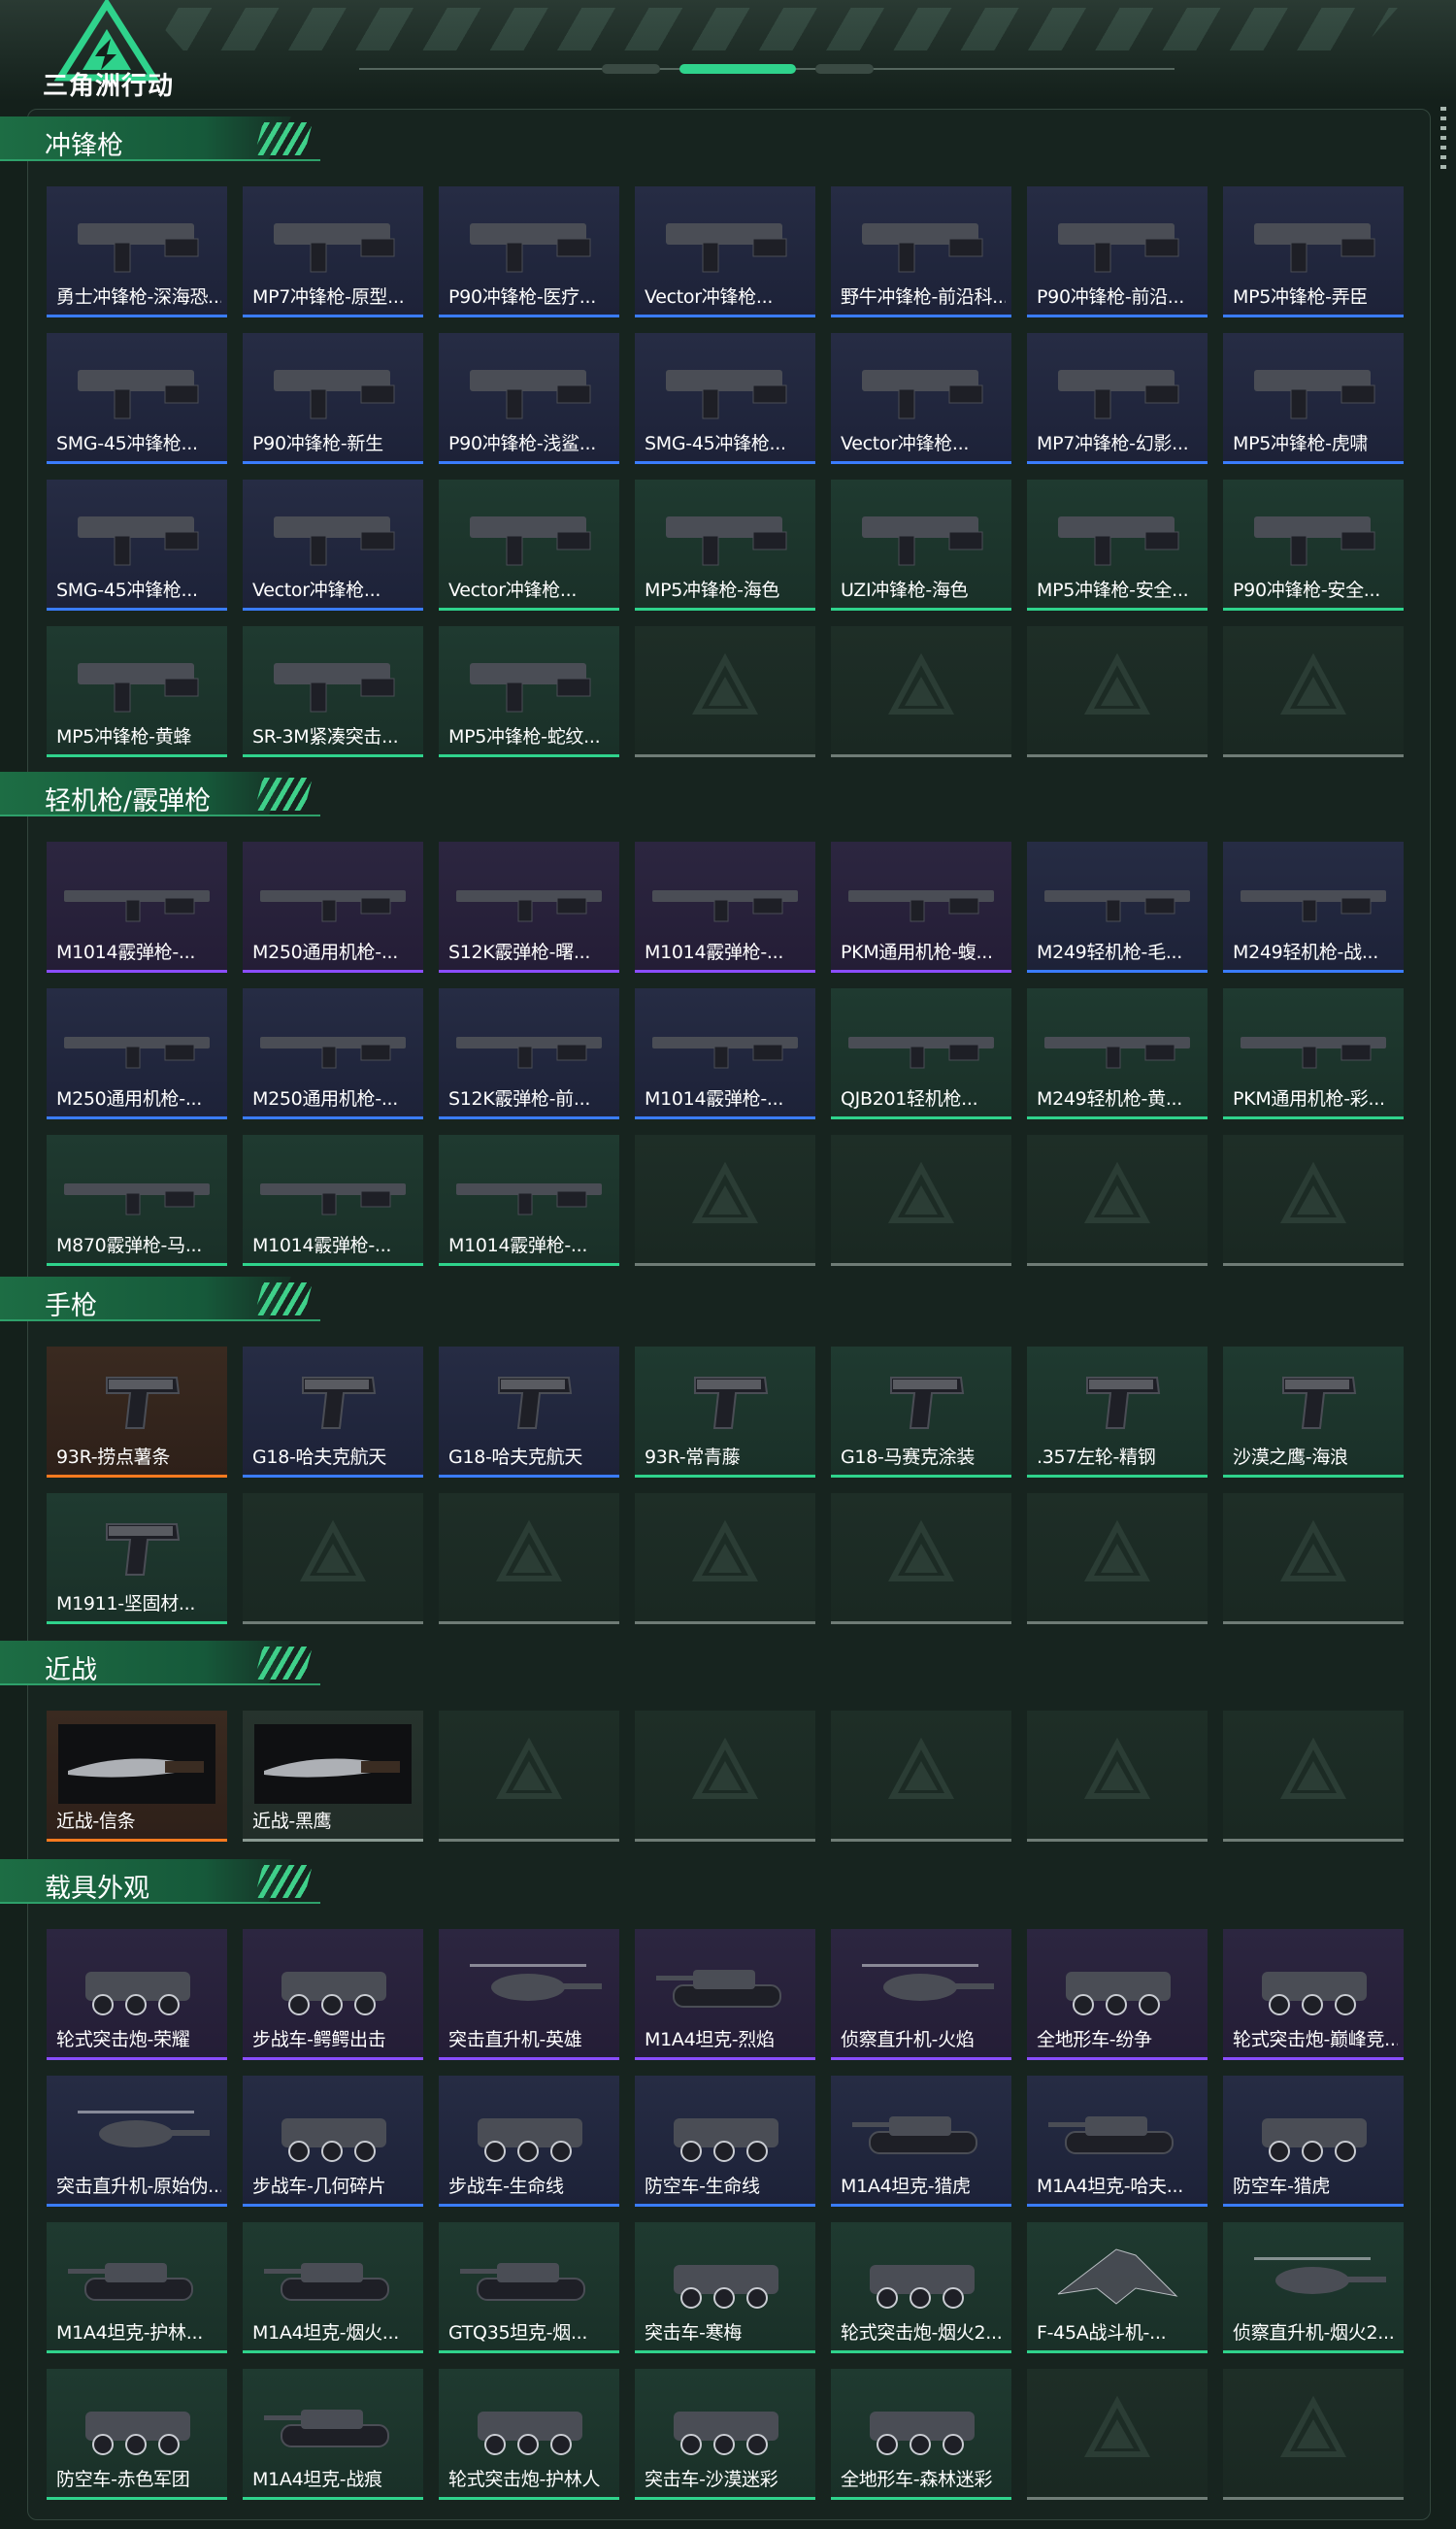 The width and height of the screenshot is (1456, 2529). What do you see at coordinates (725, 2141) in the screenshot?
I see `skin-card: 防空车-生命线` at bounding box center [725, 2141].